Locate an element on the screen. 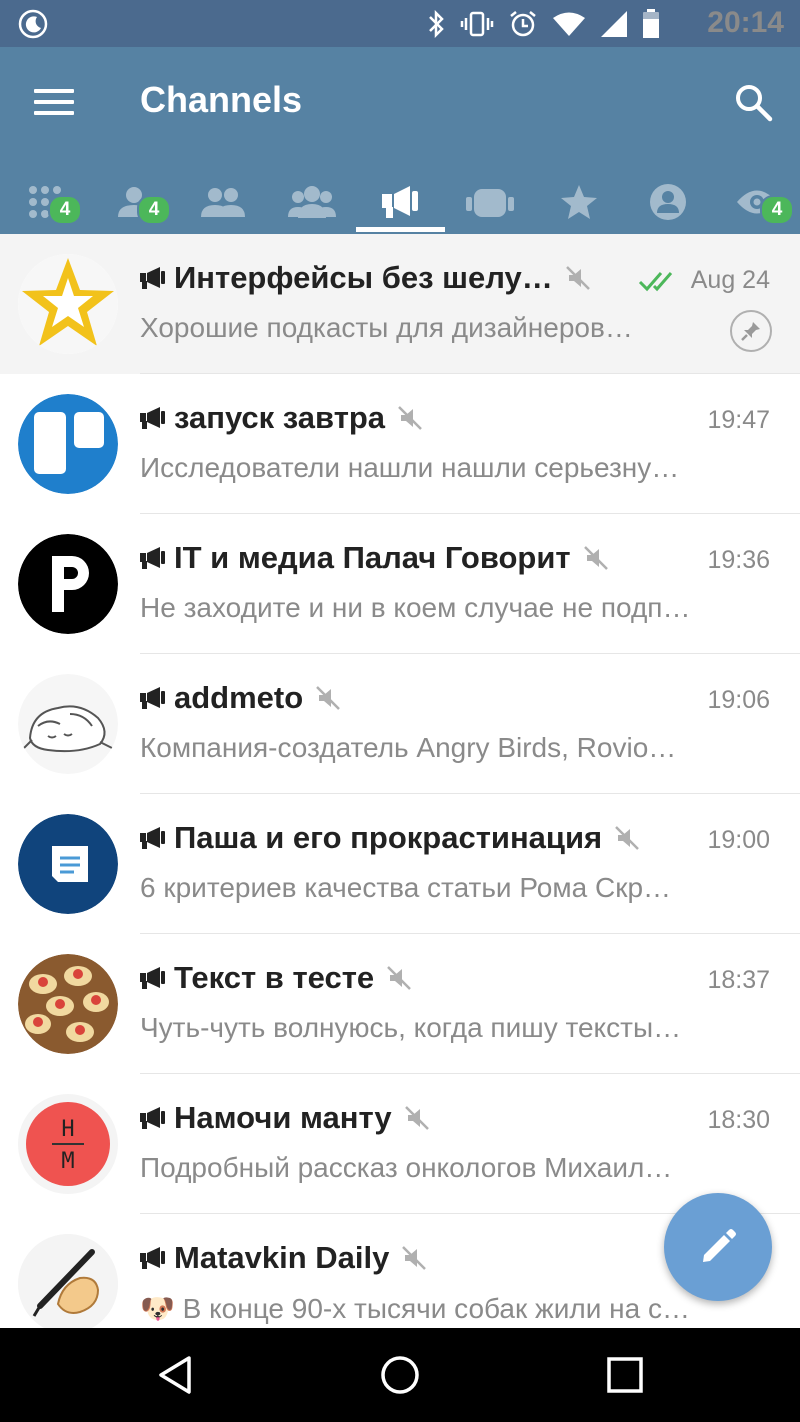 The height and width of the screenshot is (1422, 800). chat-time: 18:37 is located at coordinates (738, 980).